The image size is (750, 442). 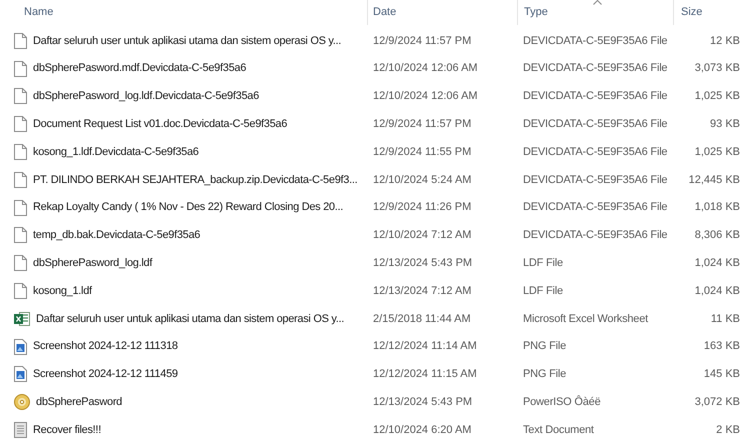 I want to click on date-cell-text: 12/13/2024 7:12 AM, so click(x=422, y=291).